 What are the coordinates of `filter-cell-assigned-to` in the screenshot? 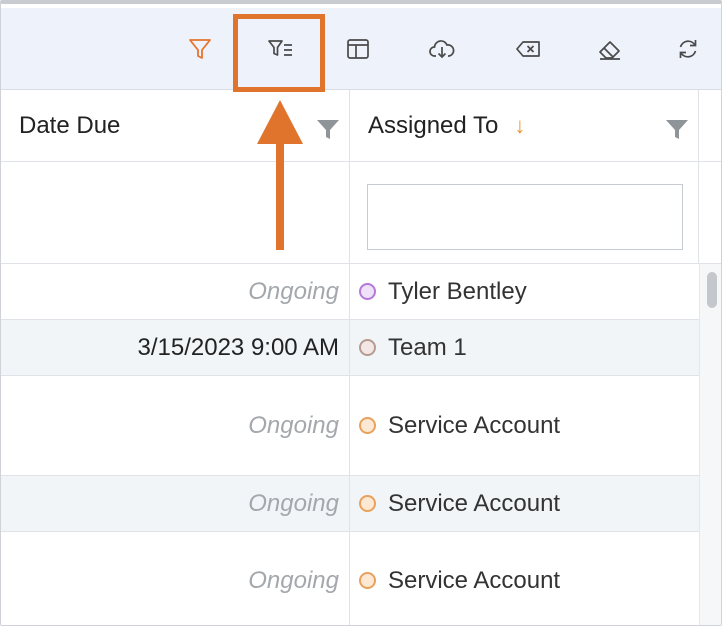 It's located at (524, 213).